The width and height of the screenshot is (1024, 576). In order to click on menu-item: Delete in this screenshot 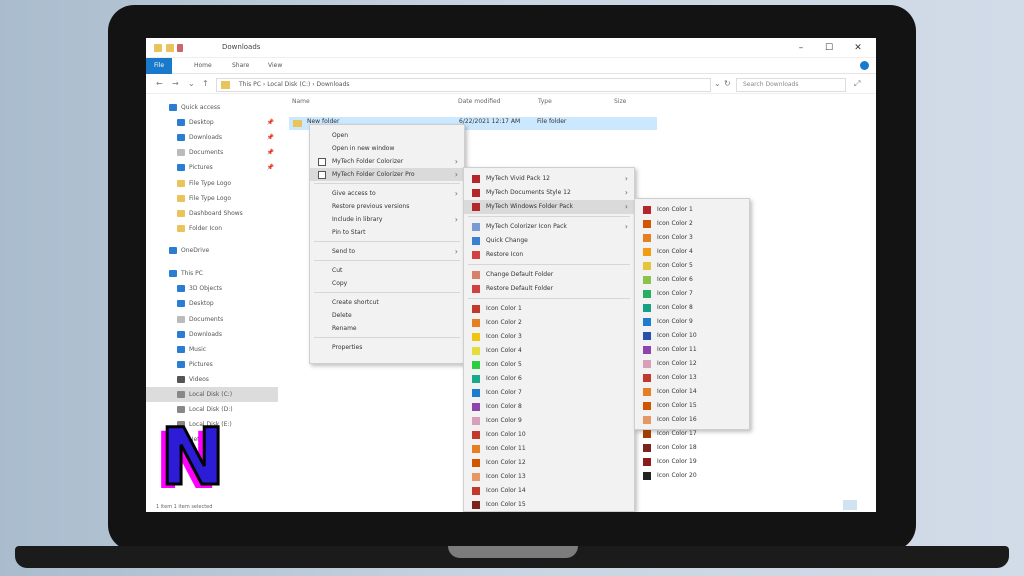, I will do `click(387, 315)`.